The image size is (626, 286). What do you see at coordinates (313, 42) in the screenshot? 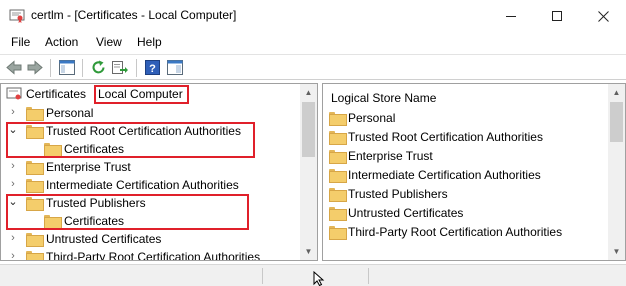
I see `menu-bar: File Action View Help` at bounding box center [313, 42].